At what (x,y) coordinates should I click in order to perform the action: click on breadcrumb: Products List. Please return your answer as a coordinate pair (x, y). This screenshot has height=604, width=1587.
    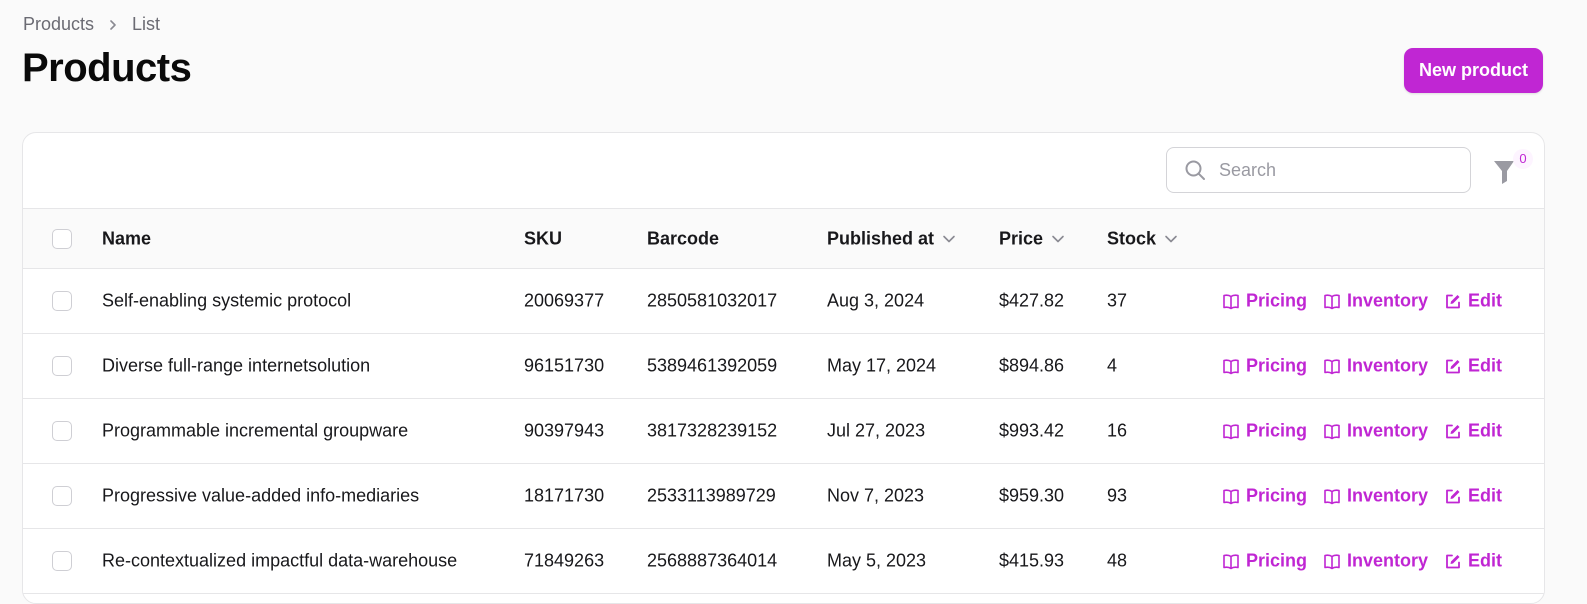
    Looking at the image, I should click on (91, 24).